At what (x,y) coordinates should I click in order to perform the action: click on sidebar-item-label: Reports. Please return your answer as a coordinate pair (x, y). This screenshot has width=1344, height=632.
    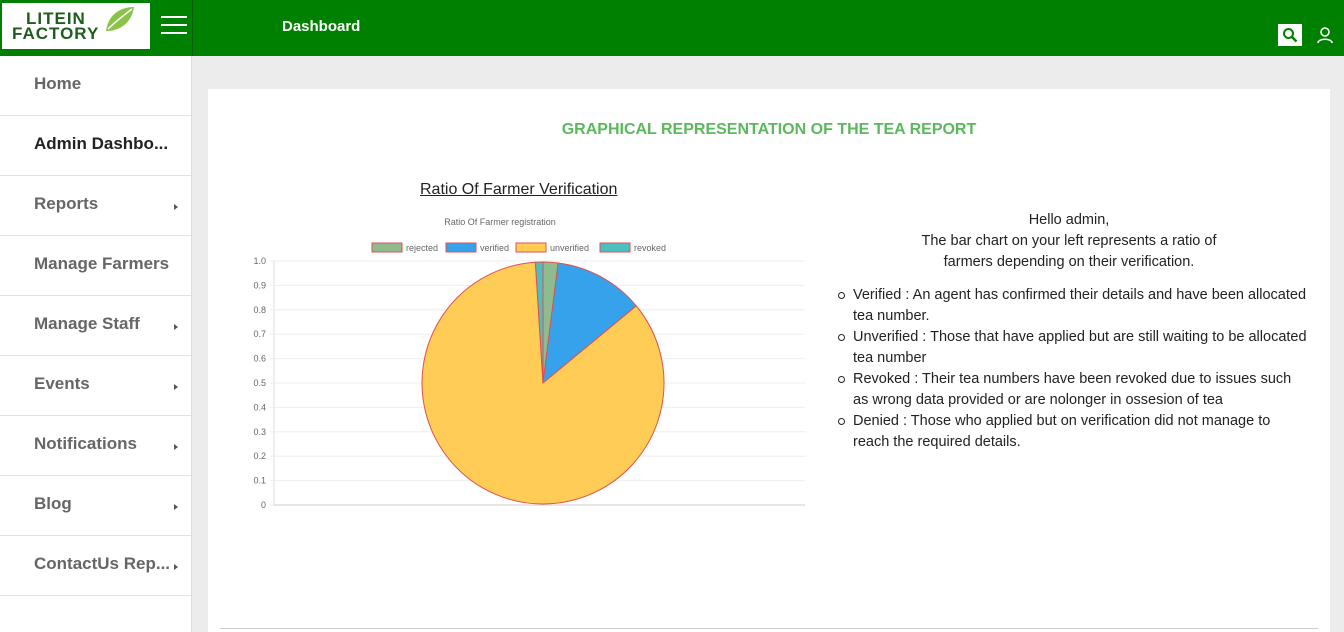
    Looking at the image, I should click on (66, 203).